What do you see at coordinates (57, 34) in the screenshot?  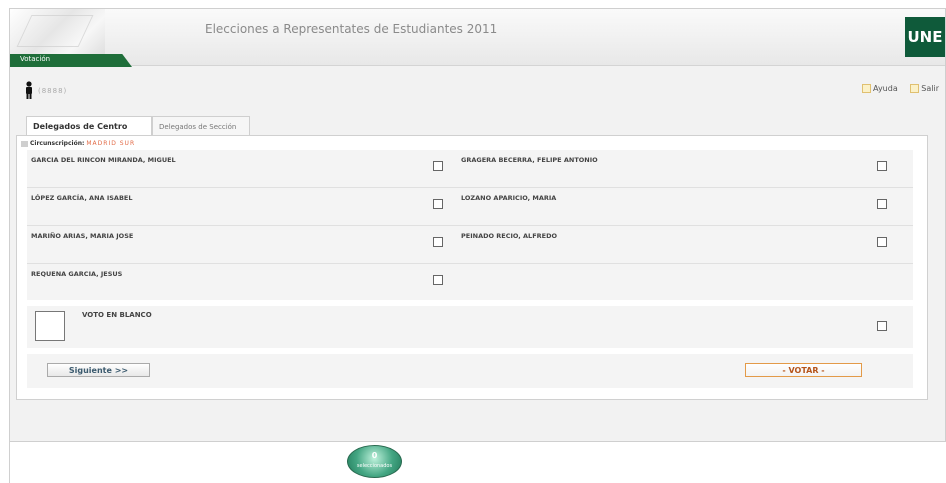 I see `header-decoration` at bounding box center [57, 34].